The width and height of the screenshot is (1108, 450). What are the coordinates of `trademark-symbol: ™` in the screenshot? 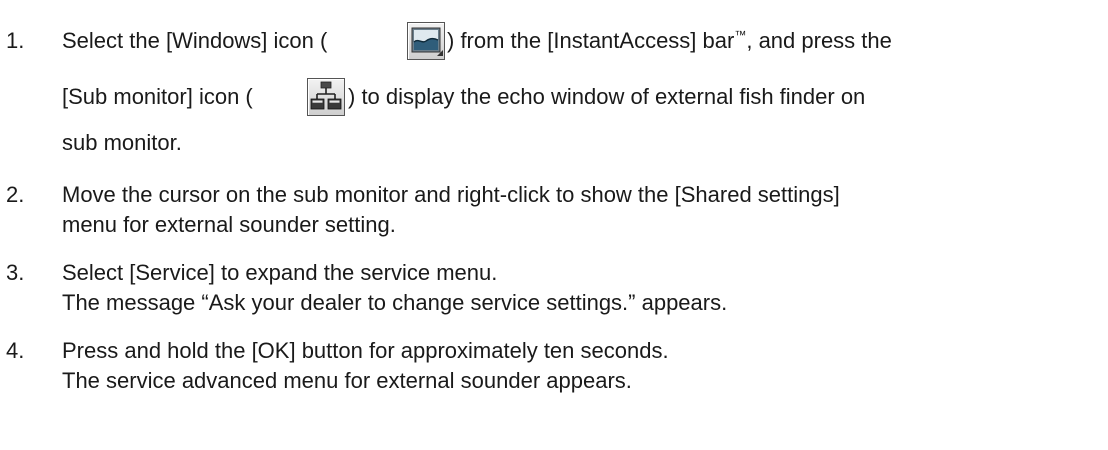 It's located at (740, 35).